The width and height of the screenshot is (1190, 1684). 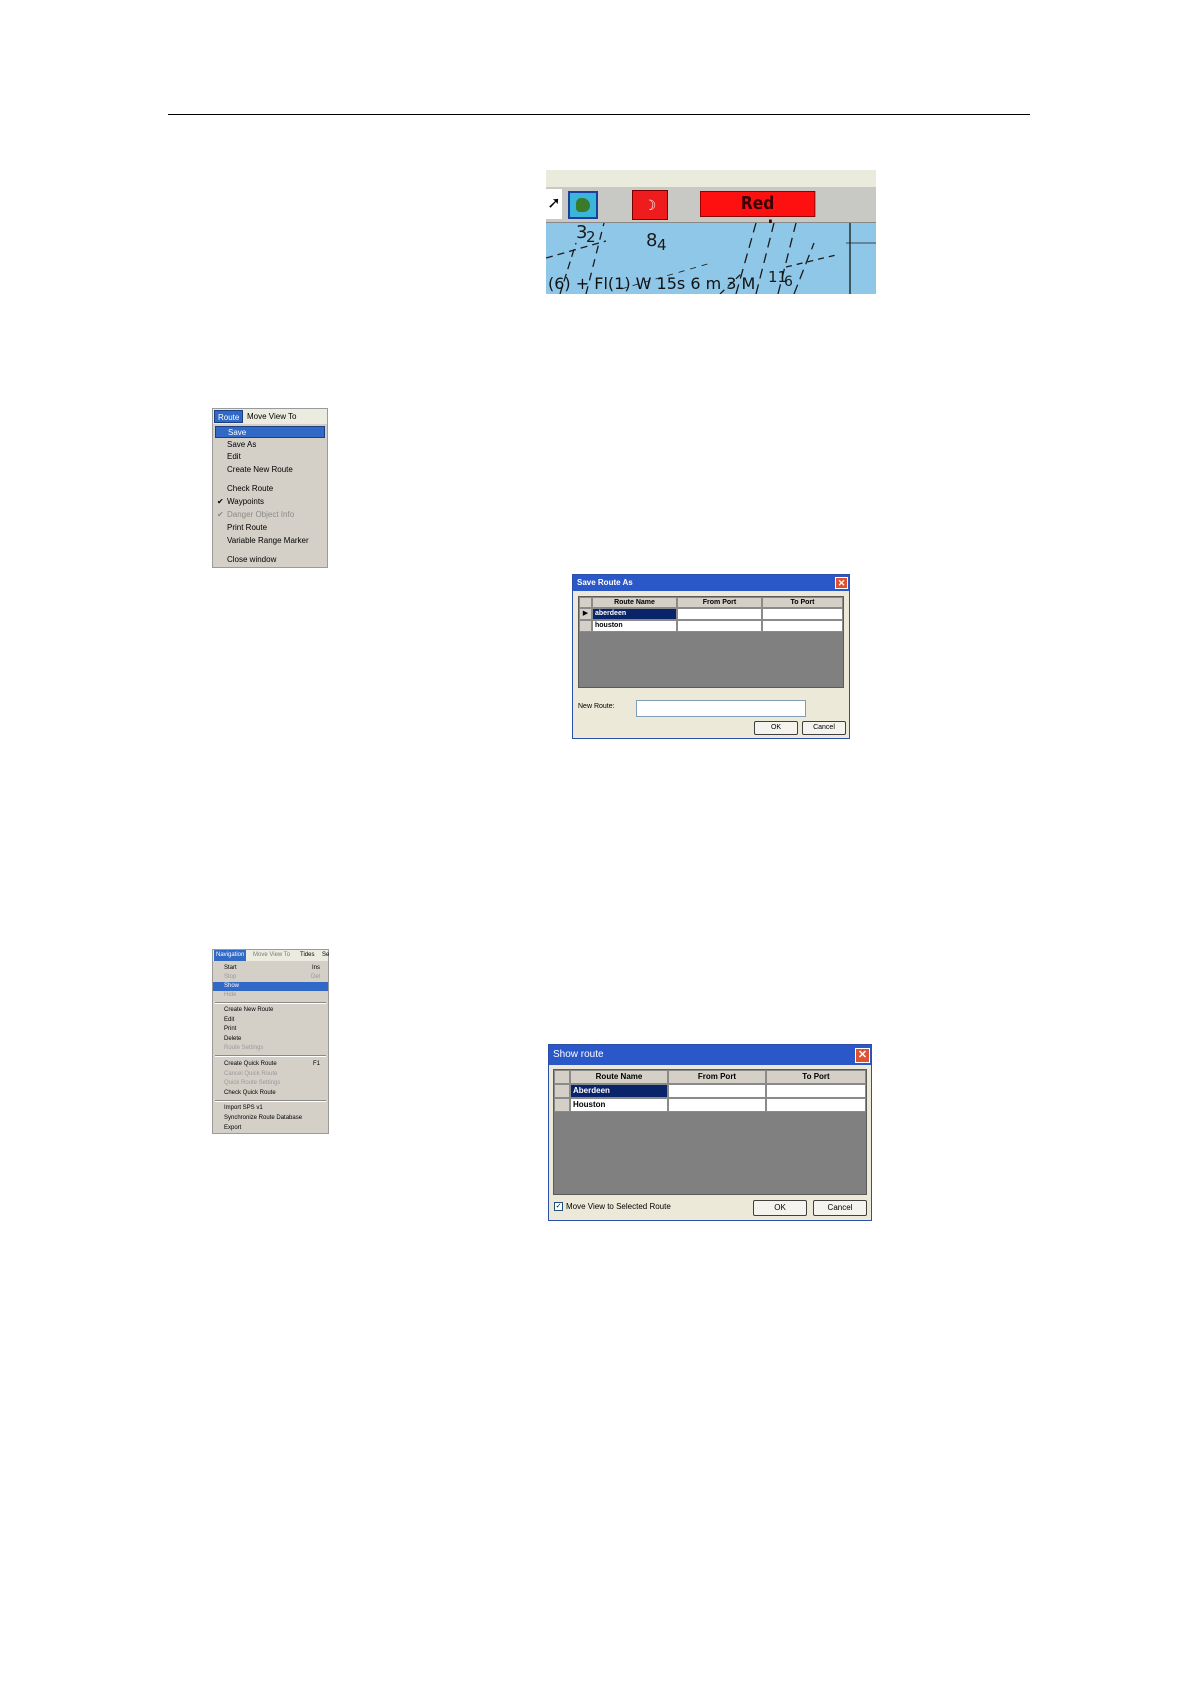 I want to click on menu-item-route-settings: Route Settings, so click(x=244, y=1048).